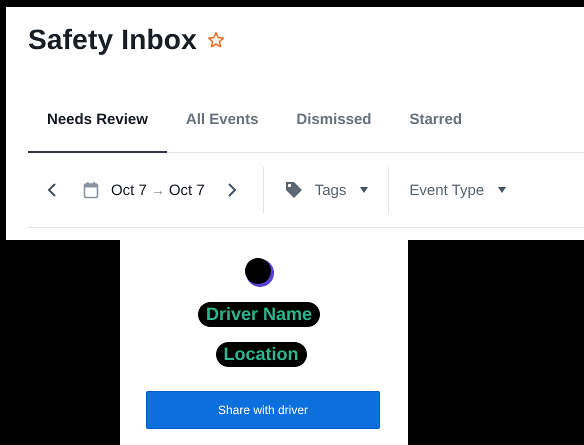  Describe the element at coordinates (222, 128) in the screenshot. I see `tab: All Events` at that location.